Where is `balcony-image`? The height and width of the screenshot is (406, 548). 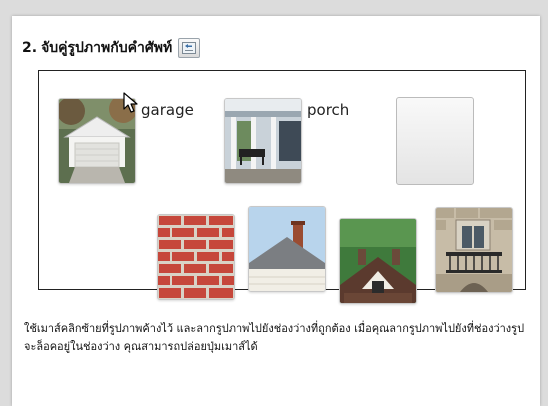 balcony-image is located at coordinates (474, 250).